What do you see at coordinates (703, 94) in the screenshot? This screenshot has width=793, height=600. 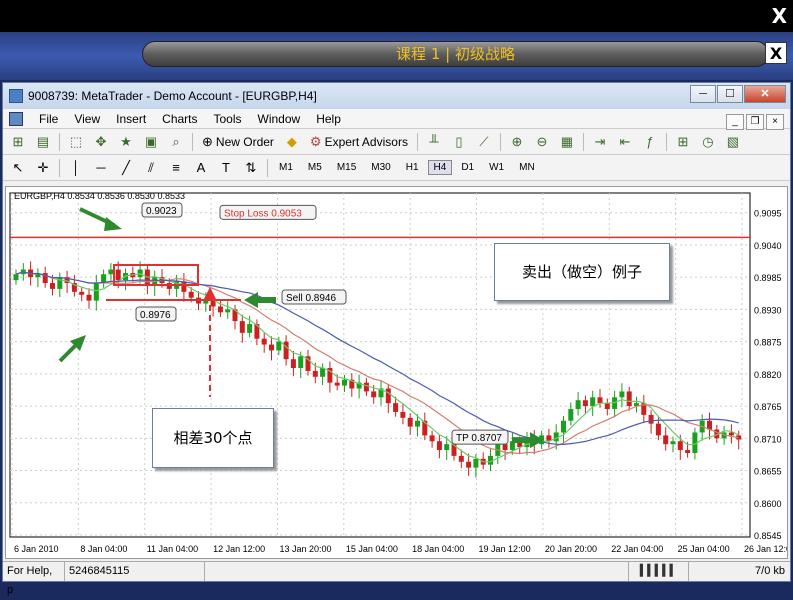 I see `minimize-button: ─` at bounding box center [703, 94].